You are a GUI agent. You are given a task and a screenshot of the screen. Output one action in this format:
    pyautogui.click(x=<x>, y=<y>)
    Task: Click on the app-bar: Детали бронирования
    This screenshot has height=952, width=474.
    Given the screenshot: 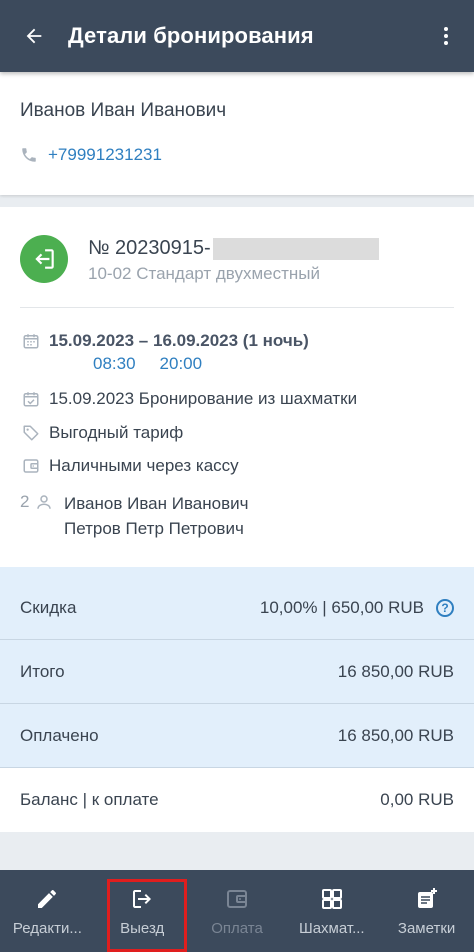 What is the action you would take?
    pyautogui.click(x=237, y=36)
    